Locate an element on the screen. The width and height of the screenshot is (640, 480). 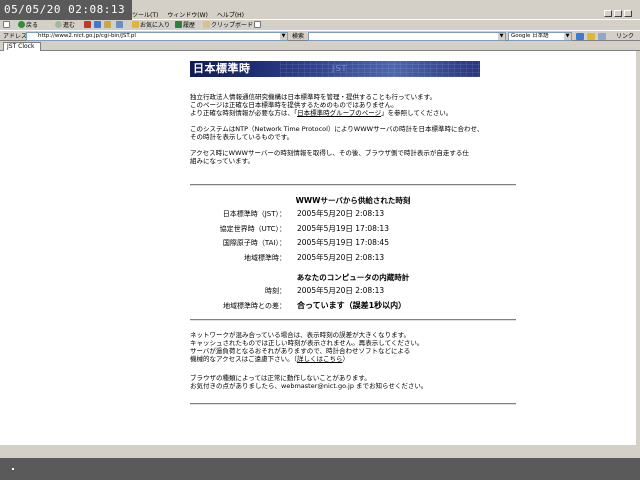
back-button: 戻る is located at coordinates (28, 25).